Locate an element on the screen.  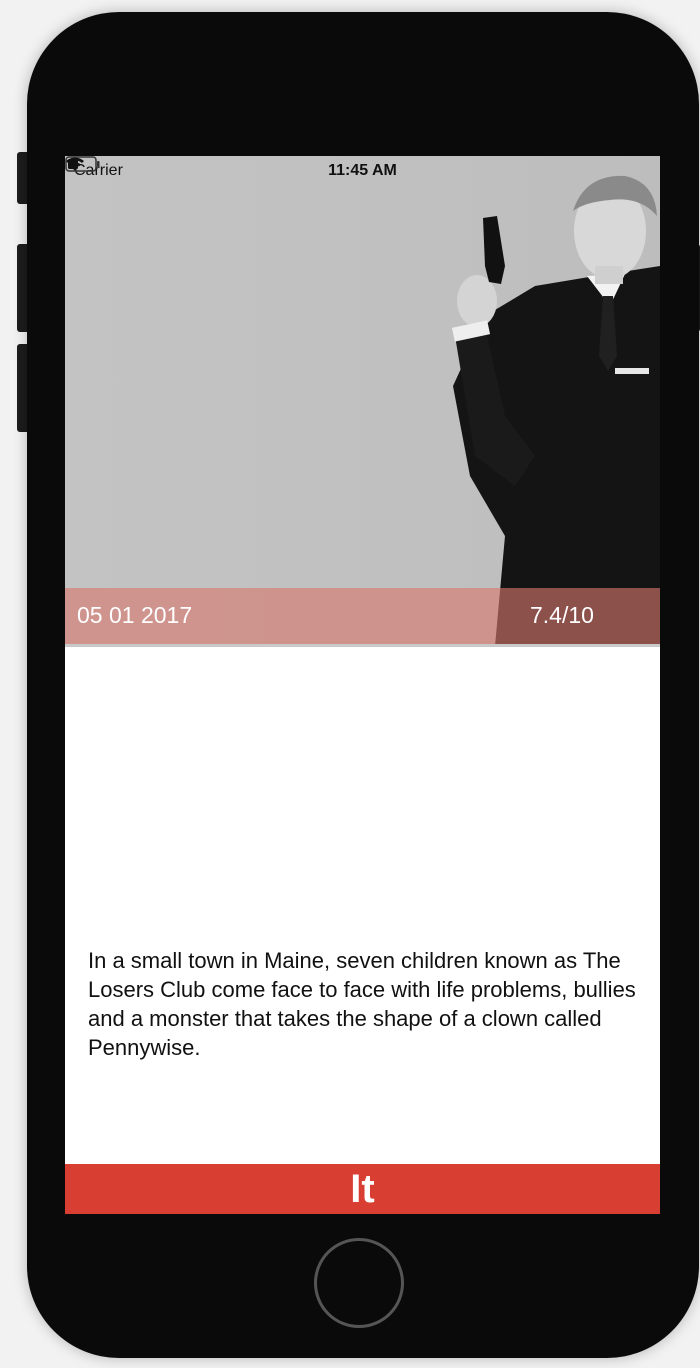
status-bar: Carrier 11:45 AM is located at coordinates (362, 171).